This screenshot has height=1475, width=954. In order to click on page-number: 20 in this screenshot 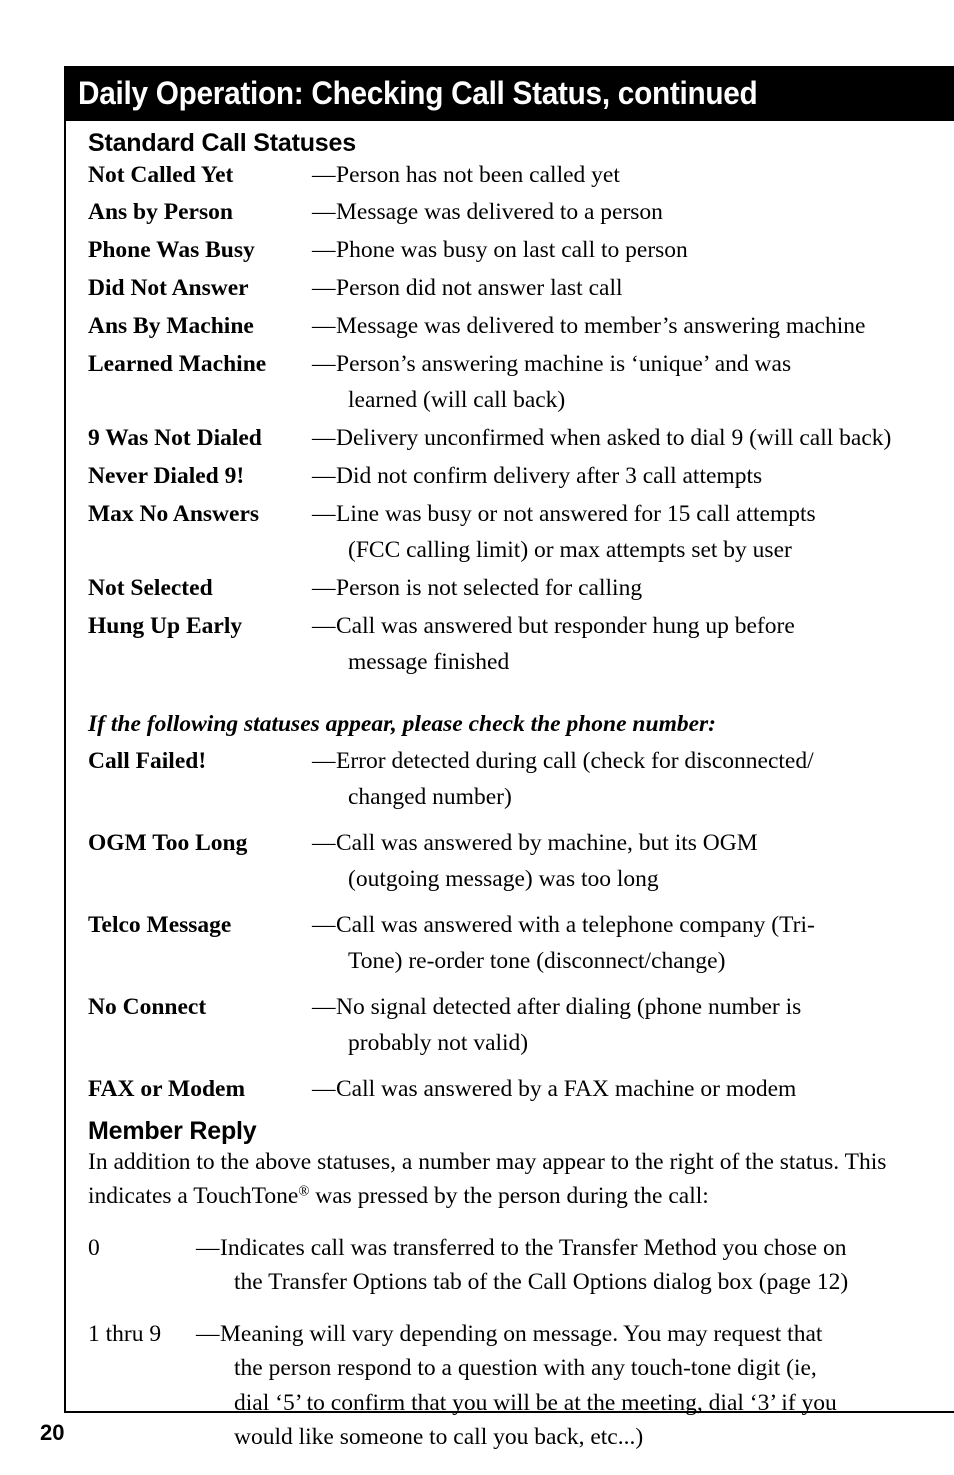, I will do `click(52, 1432)`.